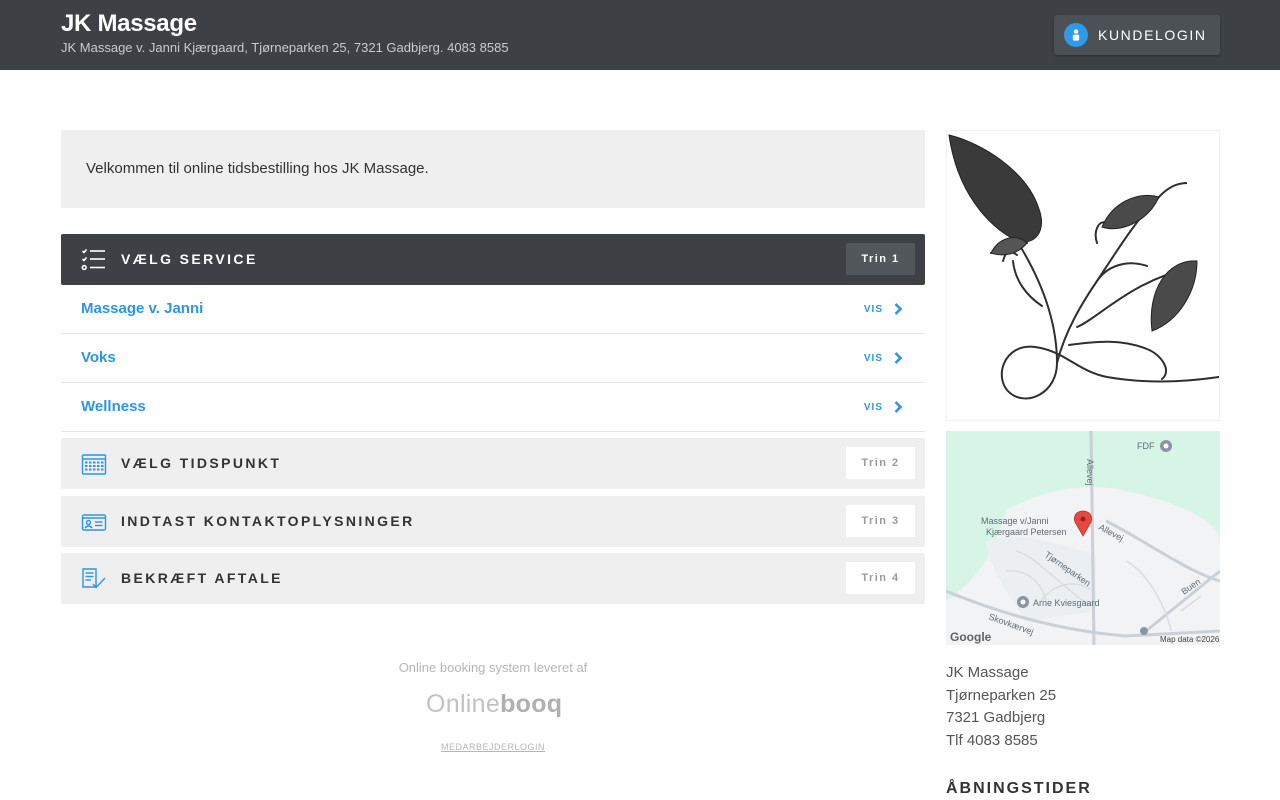 The width and height of the screenshot is (1280, 800). What do you see at coordinates (493, 521) in the screenshot?
I see `step-contact-info: Indtast kontaktoplysninger Trin 3` at bounding box center [493, 521].